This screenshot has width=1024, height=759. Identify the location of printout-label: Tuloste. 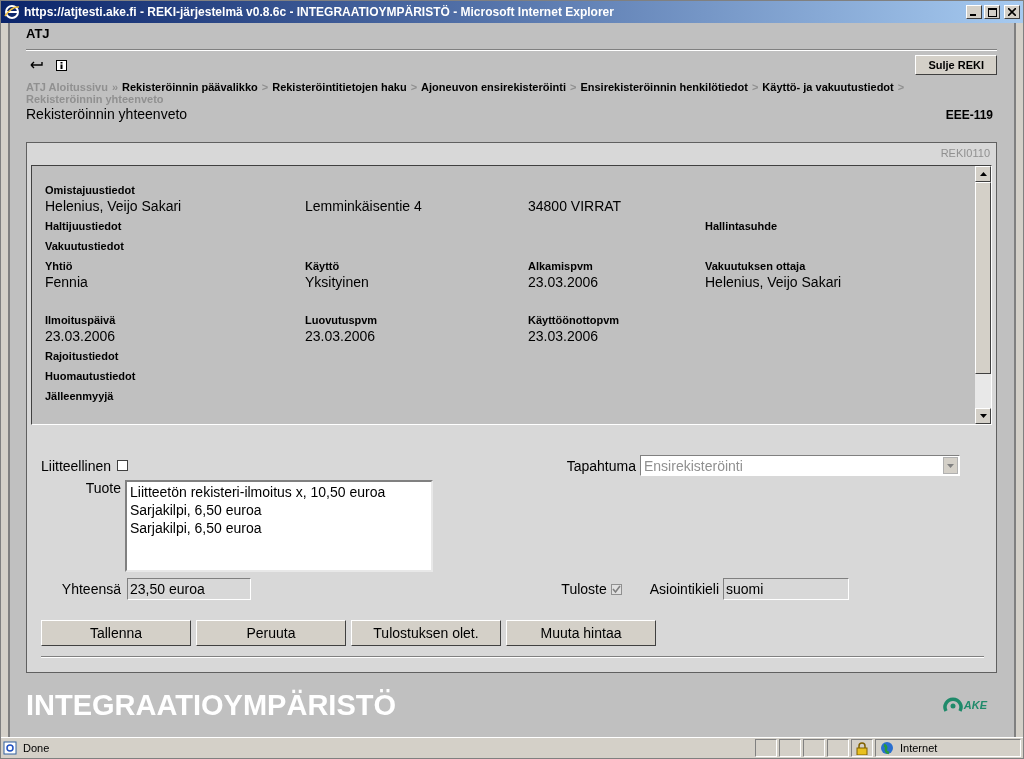
(584, 589).